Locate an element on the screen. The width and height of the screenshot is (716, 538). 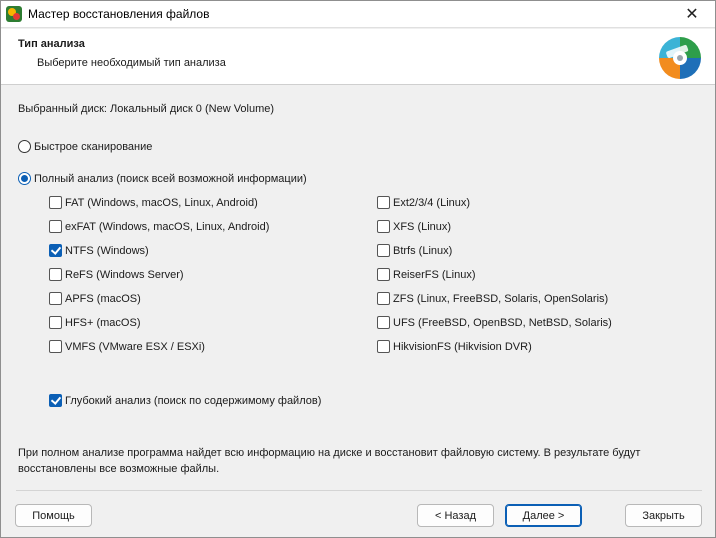
checkbox-xfs: XFS (Linux) is located at coordinates (414, 226).